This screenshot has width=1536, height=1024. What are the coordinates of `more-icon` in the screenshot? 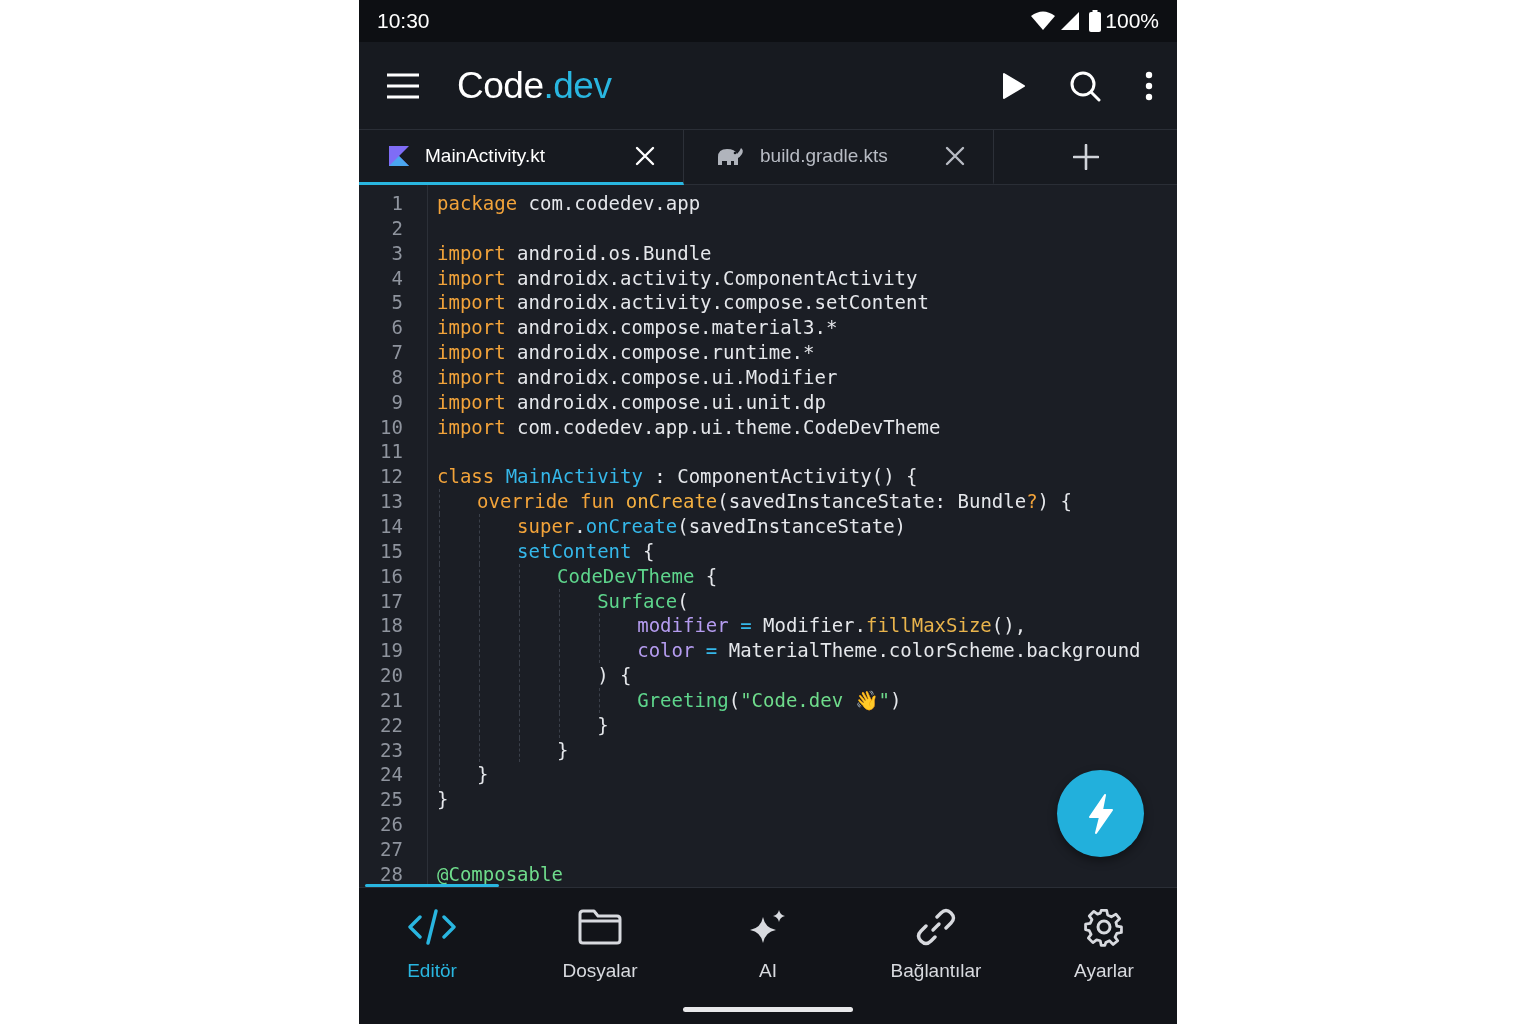 It's located at (1149, 85).